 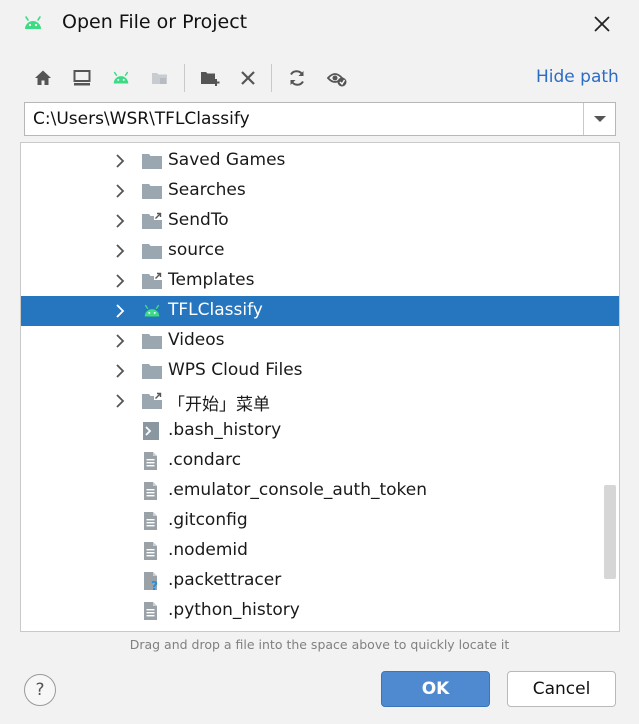 I want to click on desktop-button, so click(x=82, y=78).